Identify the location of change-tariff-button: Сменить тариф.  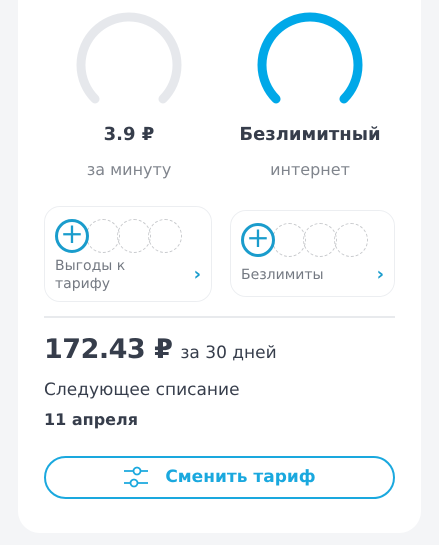
(219, 477).